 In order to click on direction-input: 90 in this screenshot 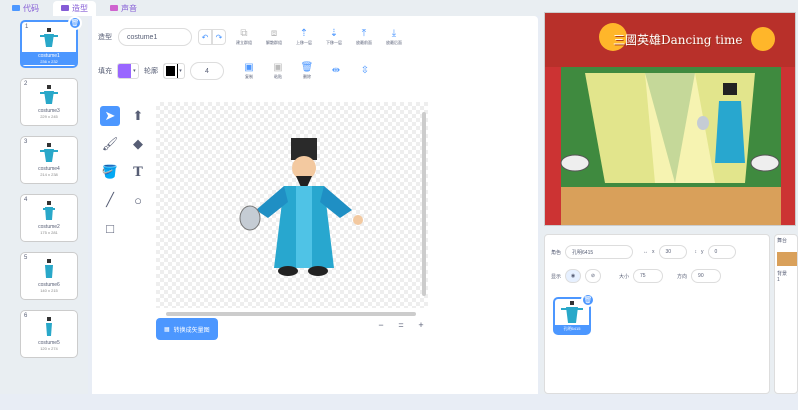, I will do `click(706, 276)`.